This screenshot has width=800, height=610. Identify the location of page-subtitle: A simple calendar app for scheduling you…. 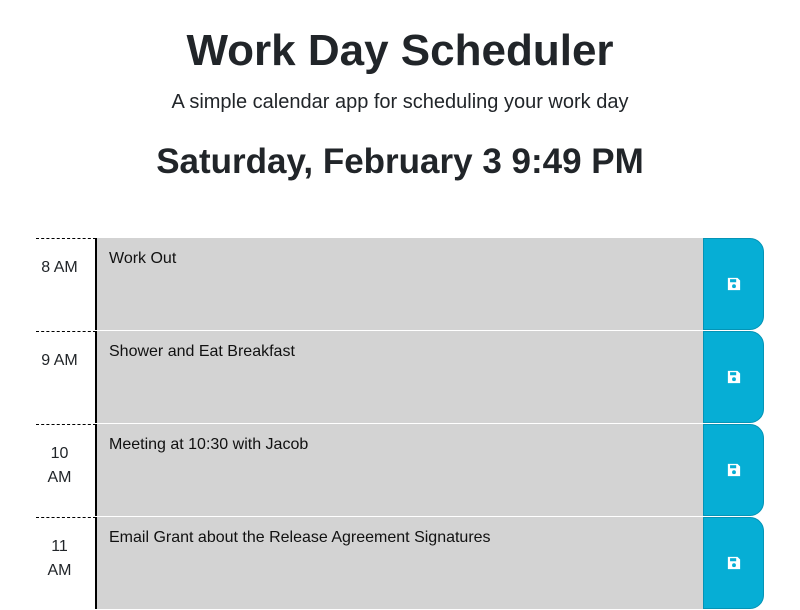
(400, 102).